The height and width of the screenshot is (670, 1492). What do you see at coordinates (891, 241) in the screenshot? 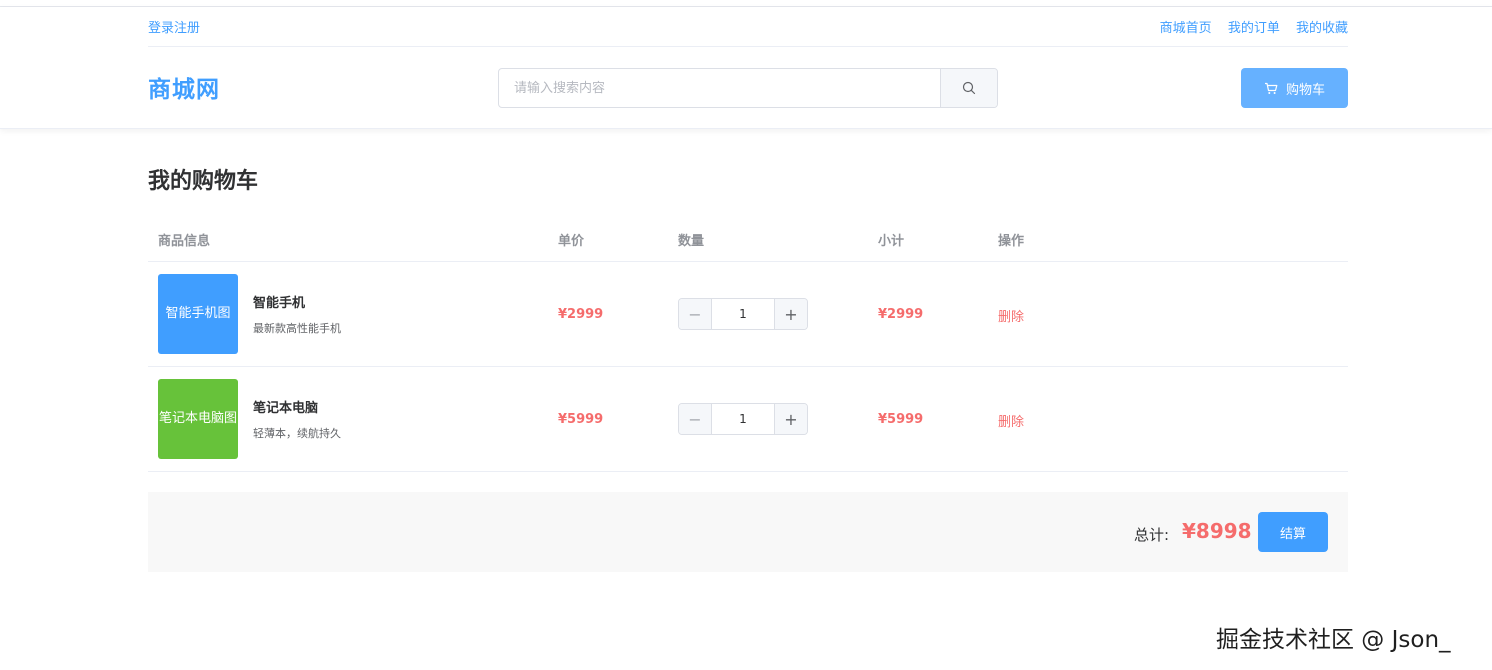
I see `col-subtotal: 小计` at bounding box center [891, 241].